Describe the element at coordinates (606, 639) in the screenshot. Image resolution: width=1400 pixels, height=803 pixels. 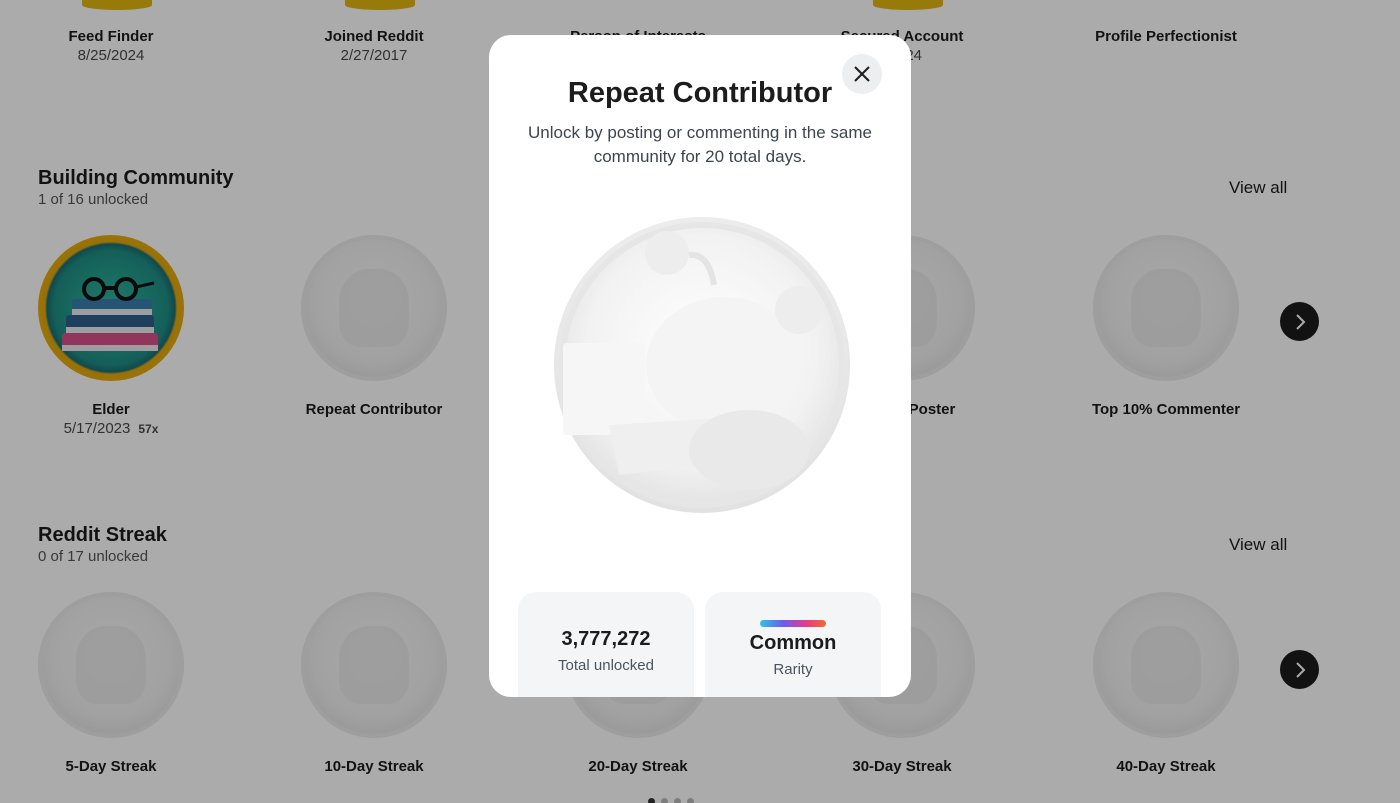
I see `total-unlocked-value: 3,777,272` at that location.